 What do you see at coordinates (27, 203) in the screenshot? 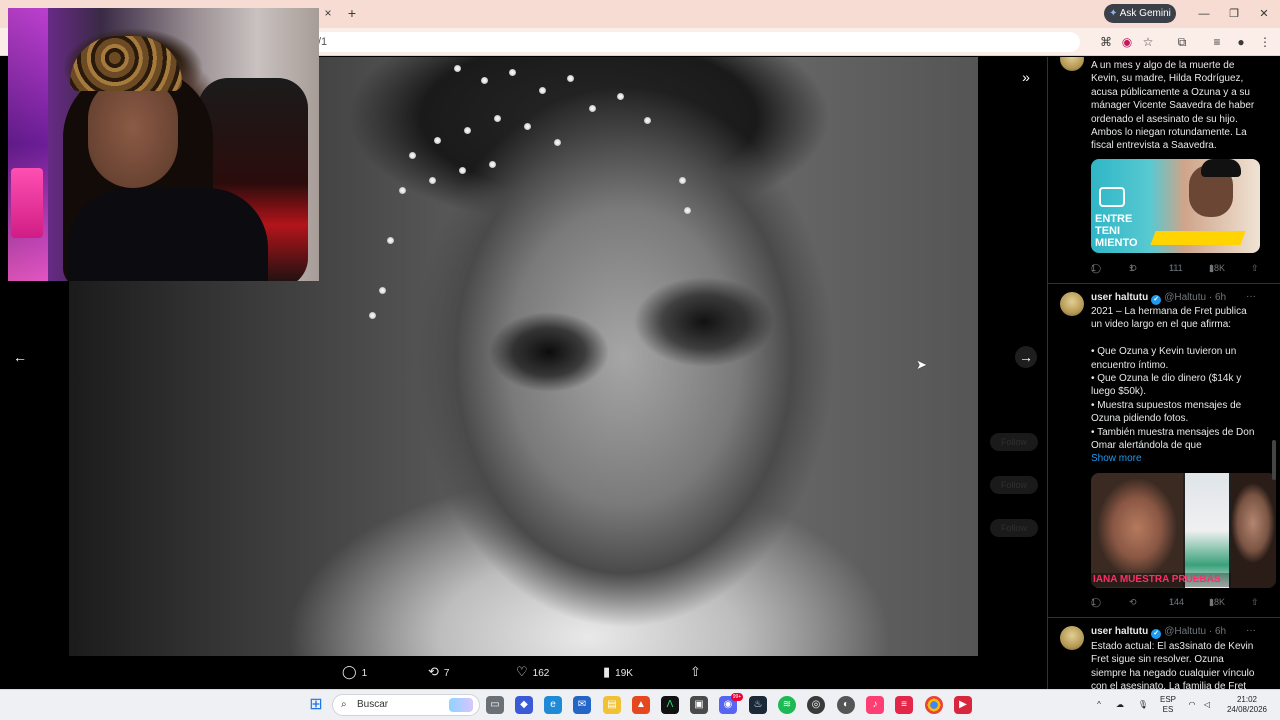
I see `pink-cup` at bounding box center [27, 203].